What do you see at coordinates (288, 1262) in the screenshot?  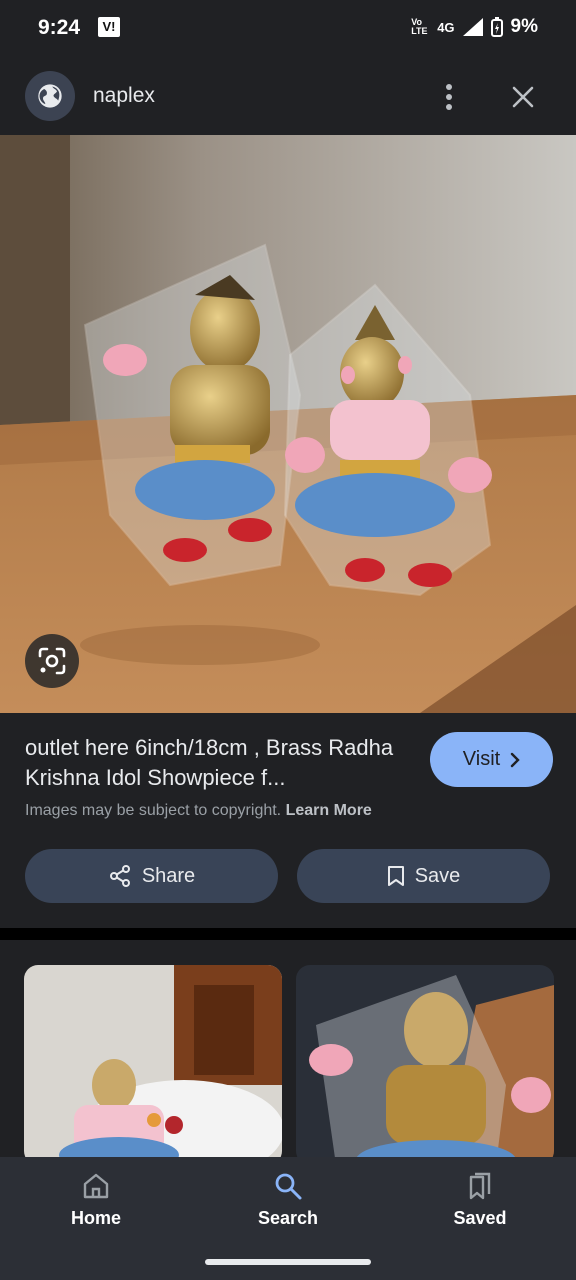 I see `gesture-home-indicator` at bounding box center [288, 1262].